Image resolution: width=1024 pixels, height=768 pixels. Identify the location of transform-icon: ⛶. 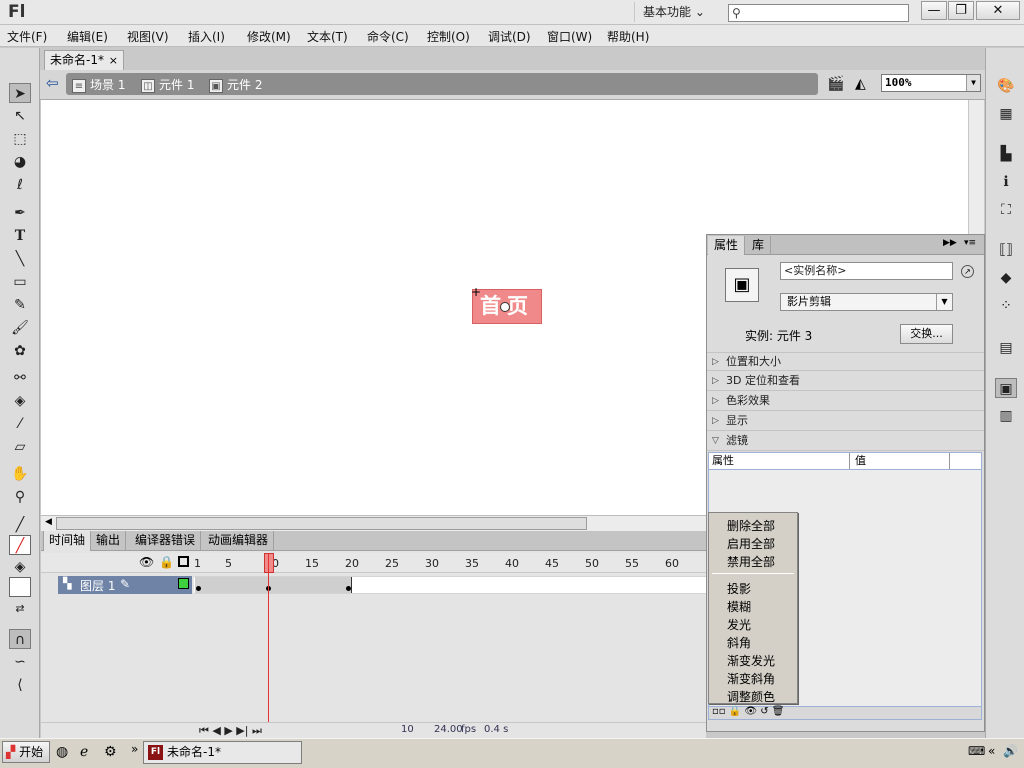
(1006, 210).